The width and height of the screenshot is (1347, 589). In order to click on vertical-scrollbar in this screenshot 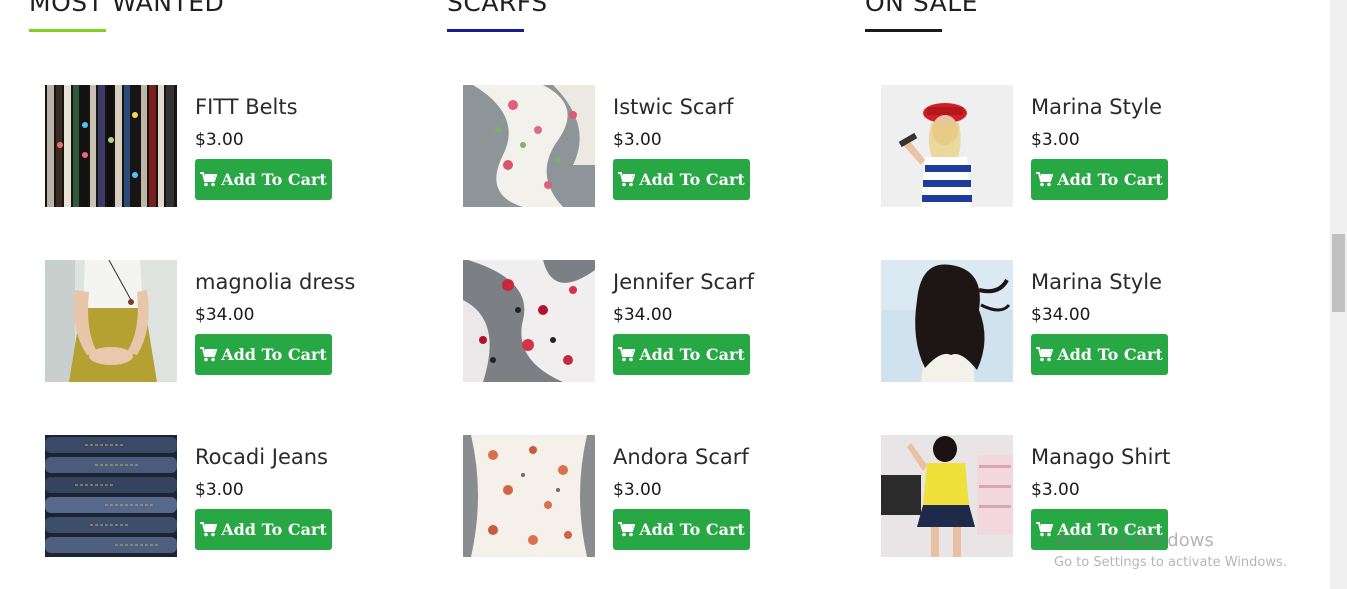, I will do `click(1338, 294)`.